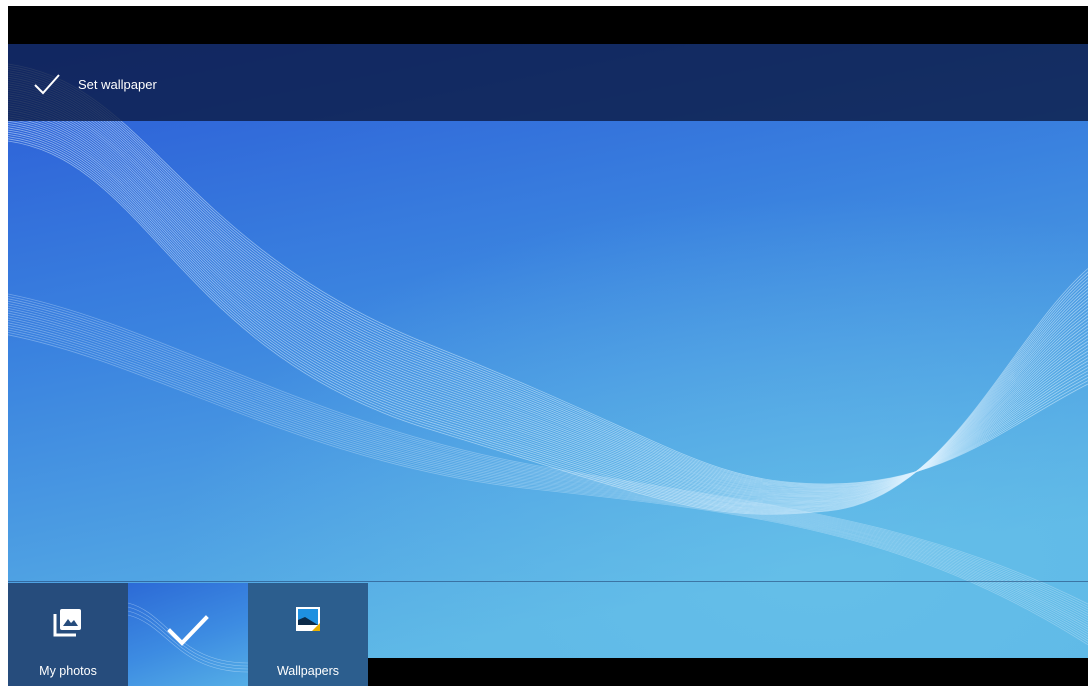 The width and height of the screenshot is (1088, 686). I want to click on current-wallpaper-tile, so click(188, 634).